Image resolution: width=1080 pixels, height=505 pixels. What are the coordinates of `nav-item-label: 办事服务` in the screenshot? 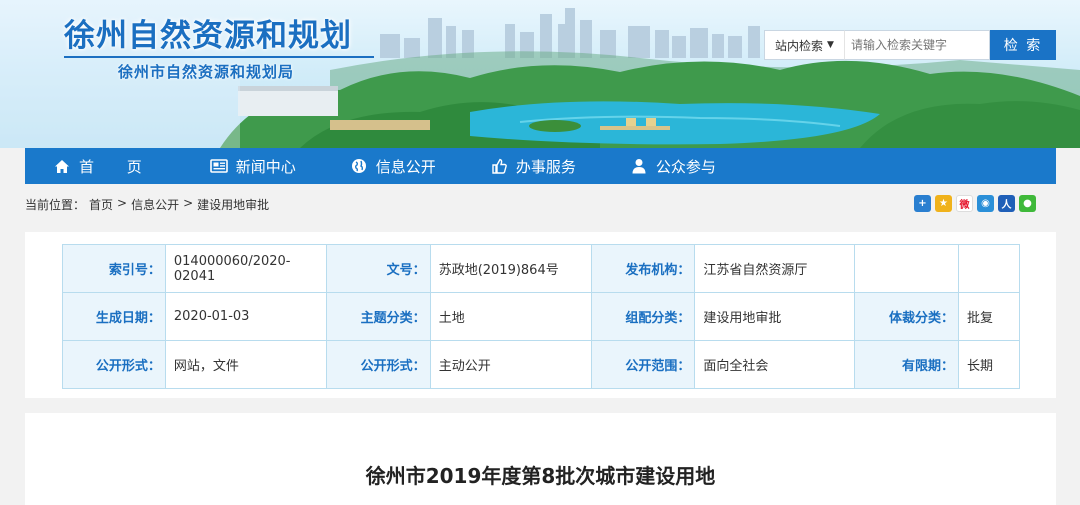 It's located at (545, 166).